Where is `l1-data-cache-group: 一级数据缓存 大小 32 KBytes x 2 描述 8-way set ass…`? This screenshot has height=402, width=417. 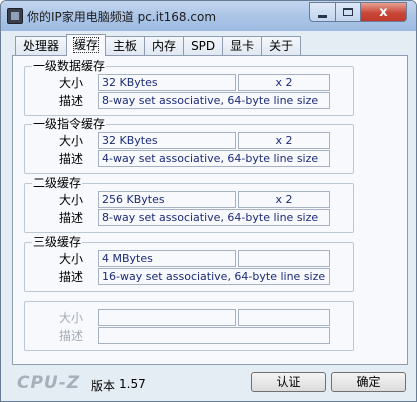
l1-data-cache-group: 一级数据缓存 大小 32 KBytes x 2 描述 8-way set ass… is located at coordinates (189, 87).